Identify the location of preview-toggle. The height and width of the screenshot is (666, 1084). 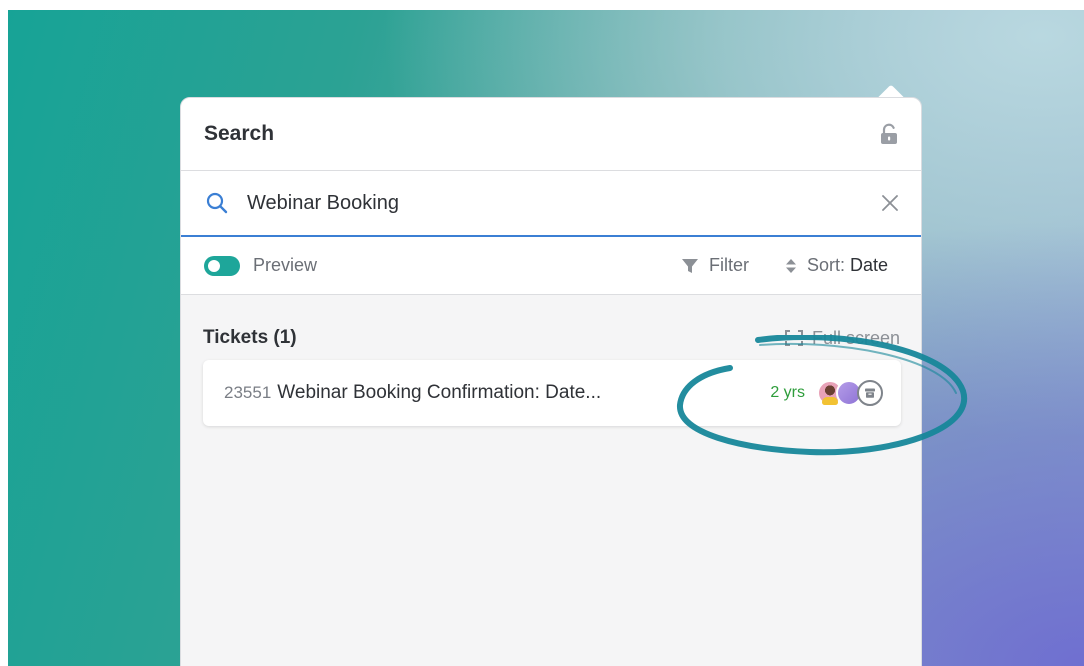
(222, 265).